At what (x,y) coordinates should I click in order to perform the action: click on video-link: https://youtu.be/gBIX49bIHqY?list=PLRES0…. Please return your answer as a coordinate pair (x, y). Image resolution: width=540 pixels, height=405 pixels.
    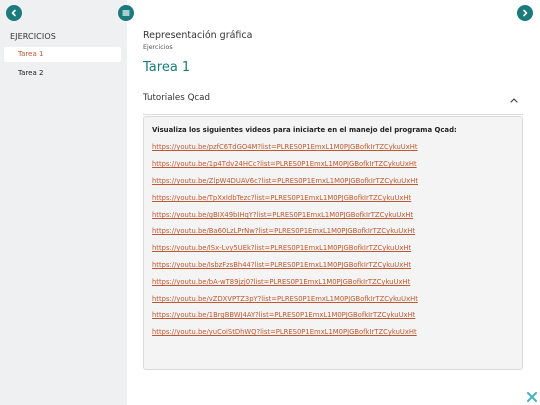
    Looking at the image, I should click on (282, 215).